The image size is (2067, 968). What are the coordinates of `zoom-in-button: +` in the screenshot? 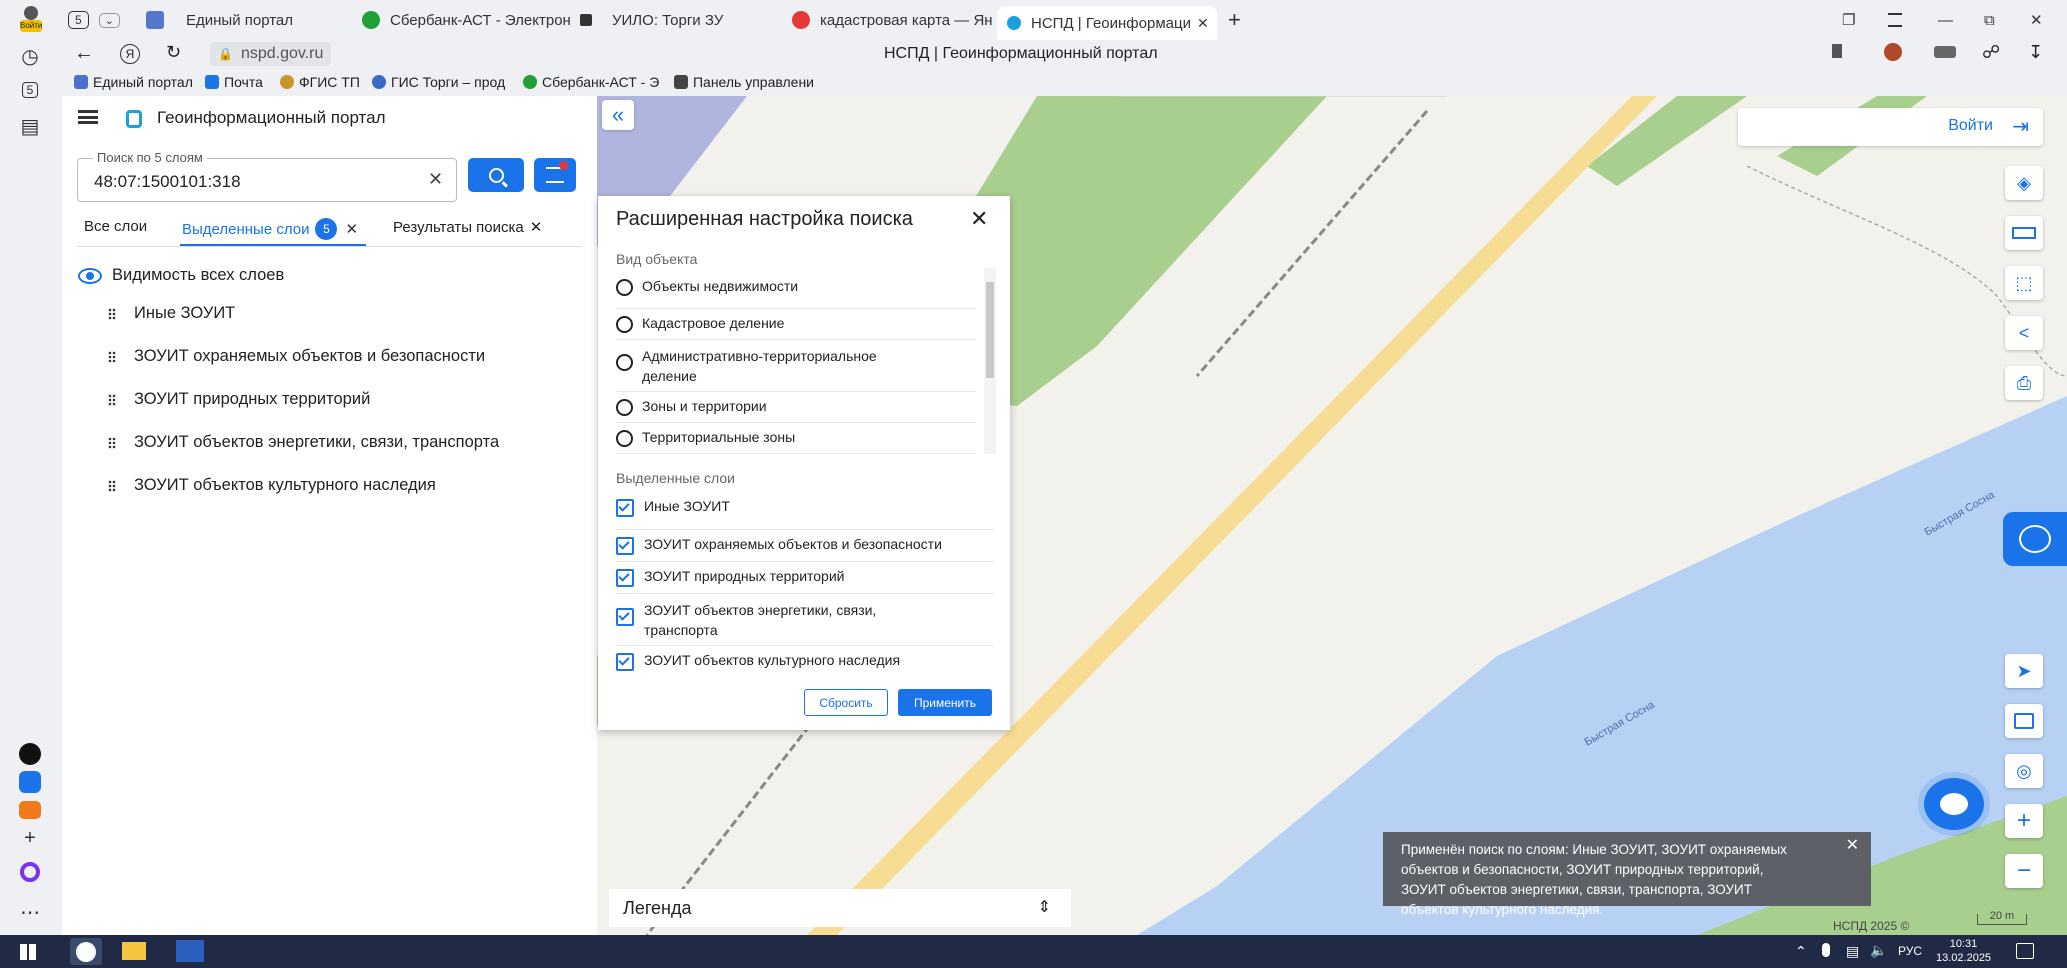 It's located at (2024, 821).